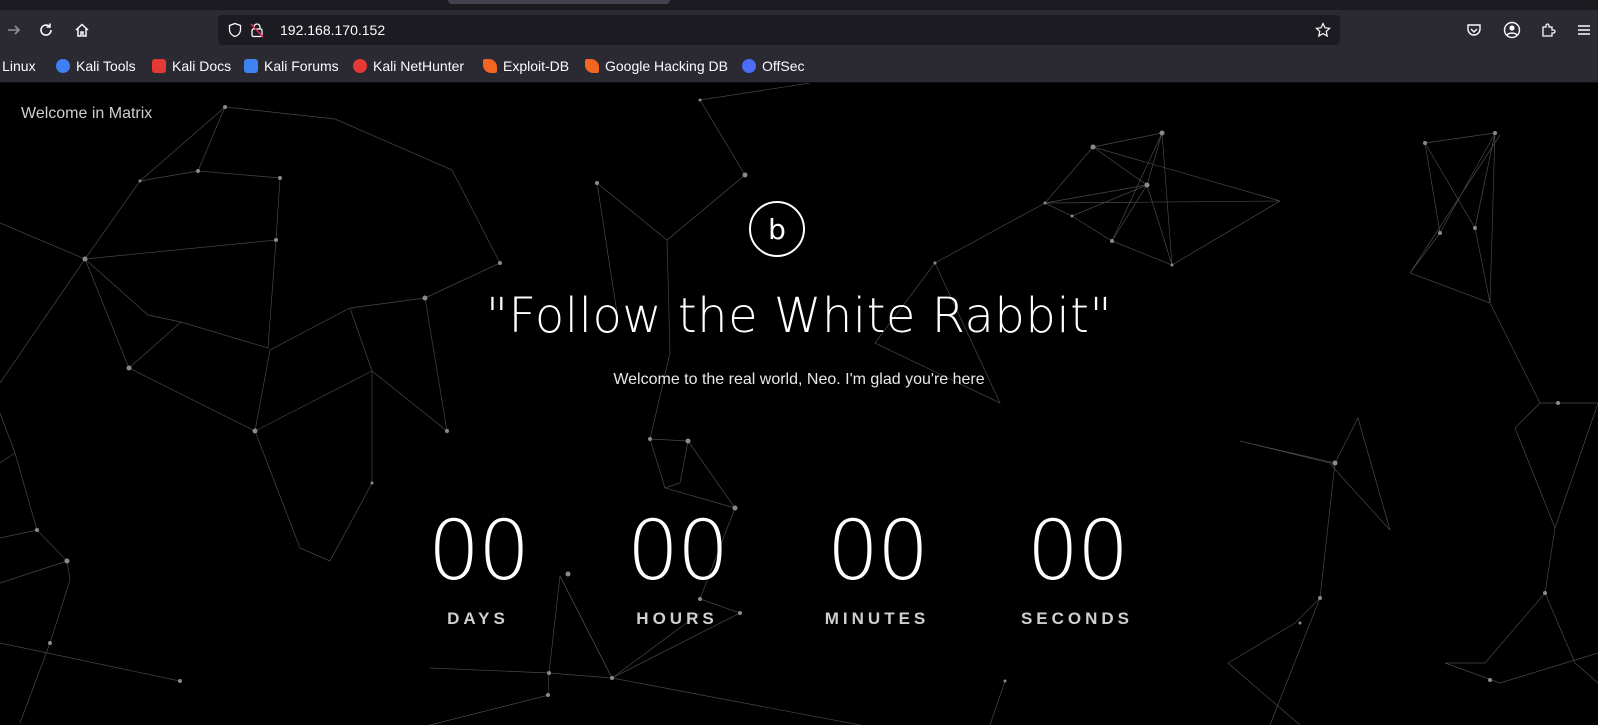 Image resolution: width=1598 pixels, height=725 pixels. Describe the element at coordinates (666, 66) in the screenshot. I see `bookmark-label: Google Hacking DB` at that location.